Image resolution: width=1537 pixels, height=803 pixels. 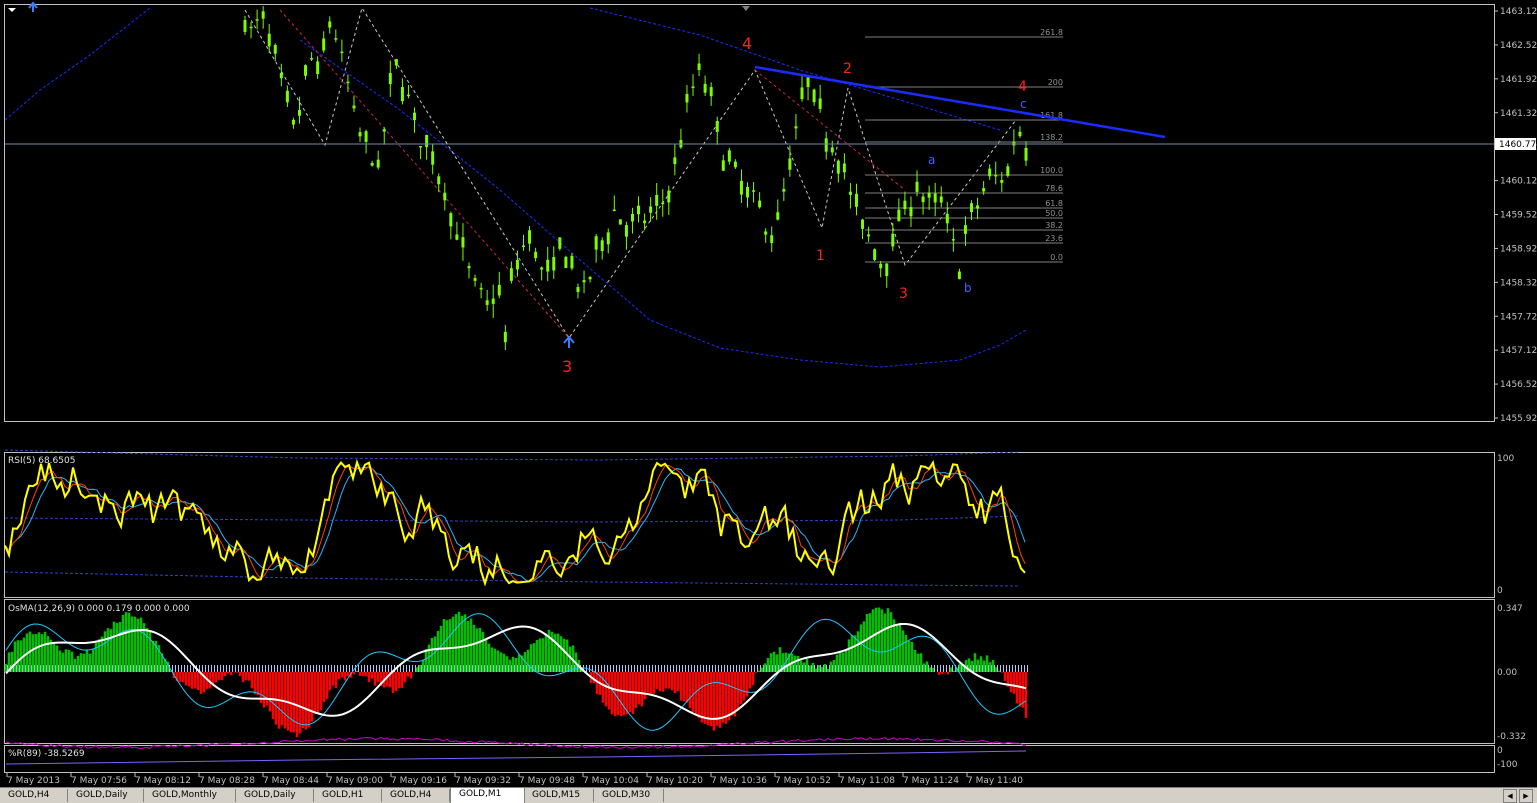 I want to click on fib-level-label: 38.2, so click(x=1054, y=225).